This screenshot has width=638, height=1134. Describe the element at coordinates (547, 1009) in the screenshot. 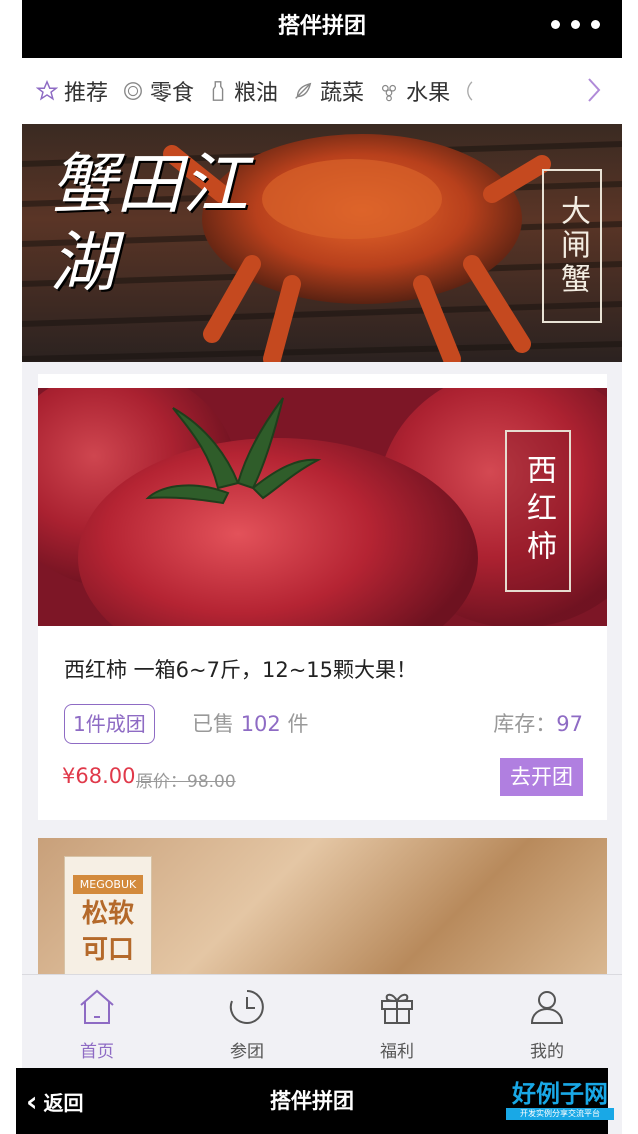

I see `user-icon` at that location.